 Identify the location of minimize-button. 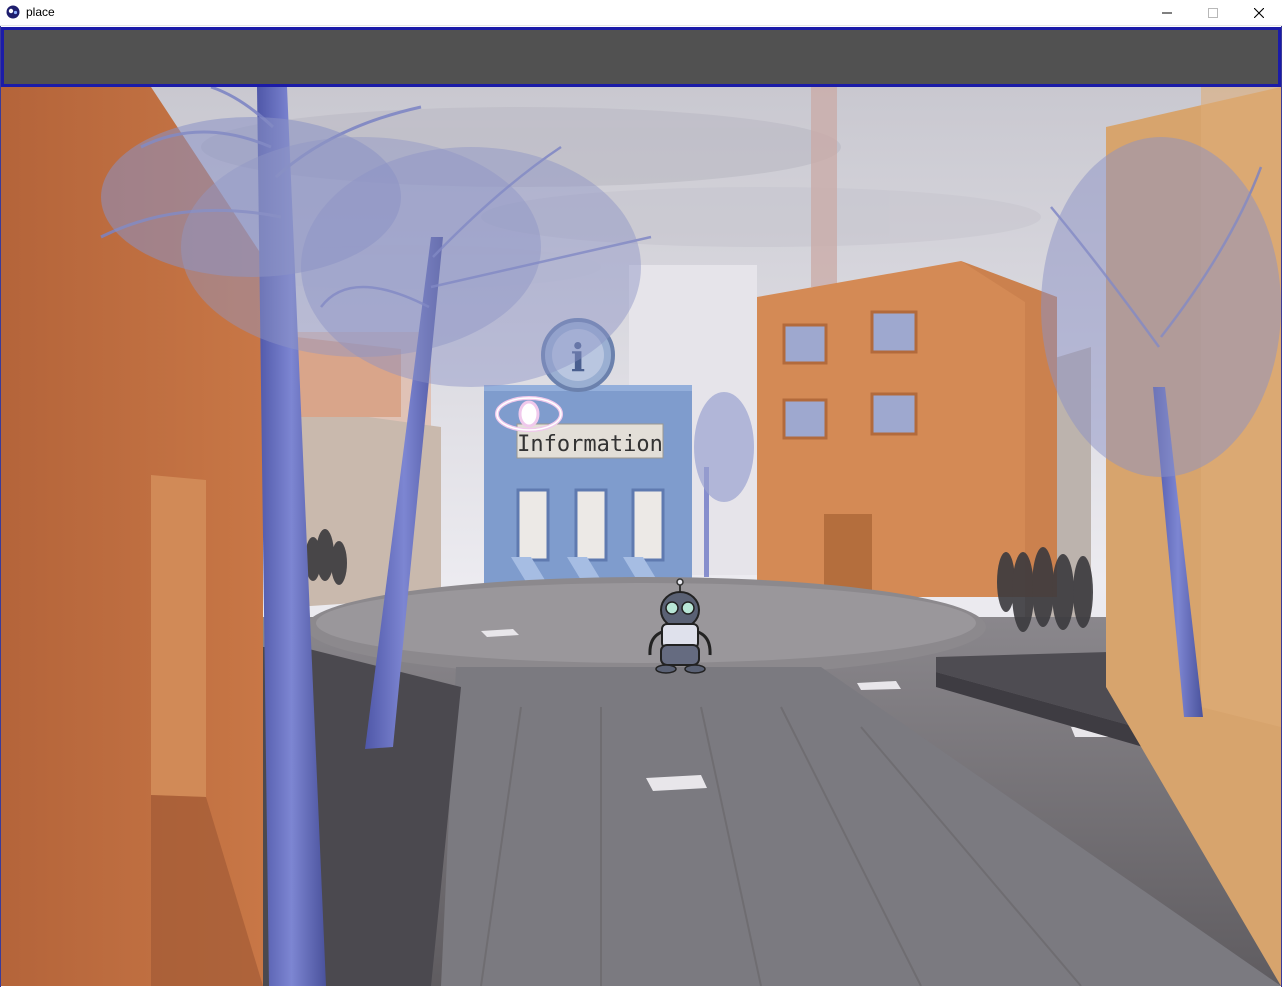
(1167, 13).